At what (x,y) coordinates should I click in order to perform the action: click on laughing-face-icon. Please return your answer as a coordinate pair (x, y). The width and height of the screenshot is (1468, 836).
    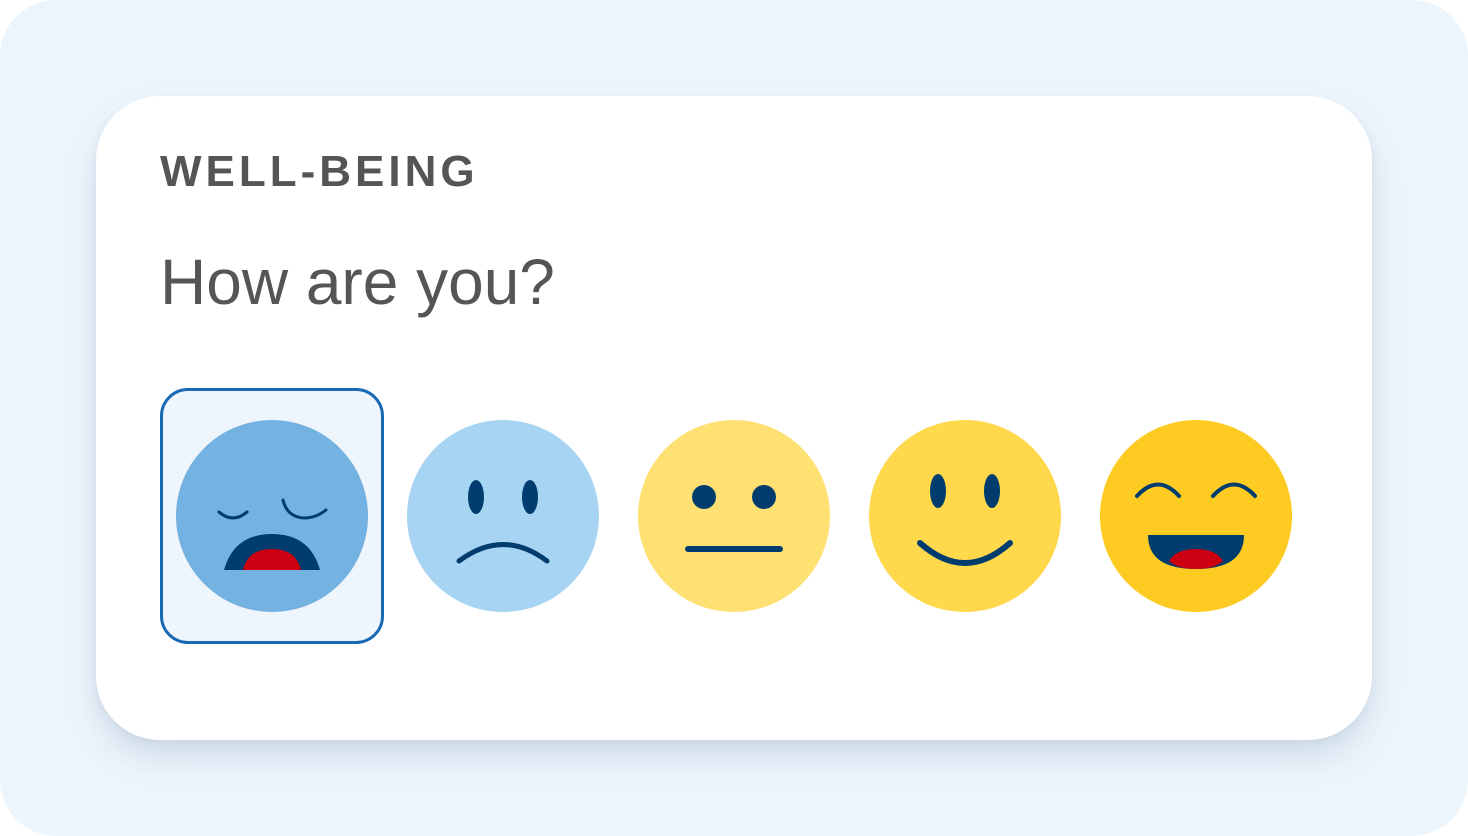
    Looking at the image, I should click on (1196, 516).